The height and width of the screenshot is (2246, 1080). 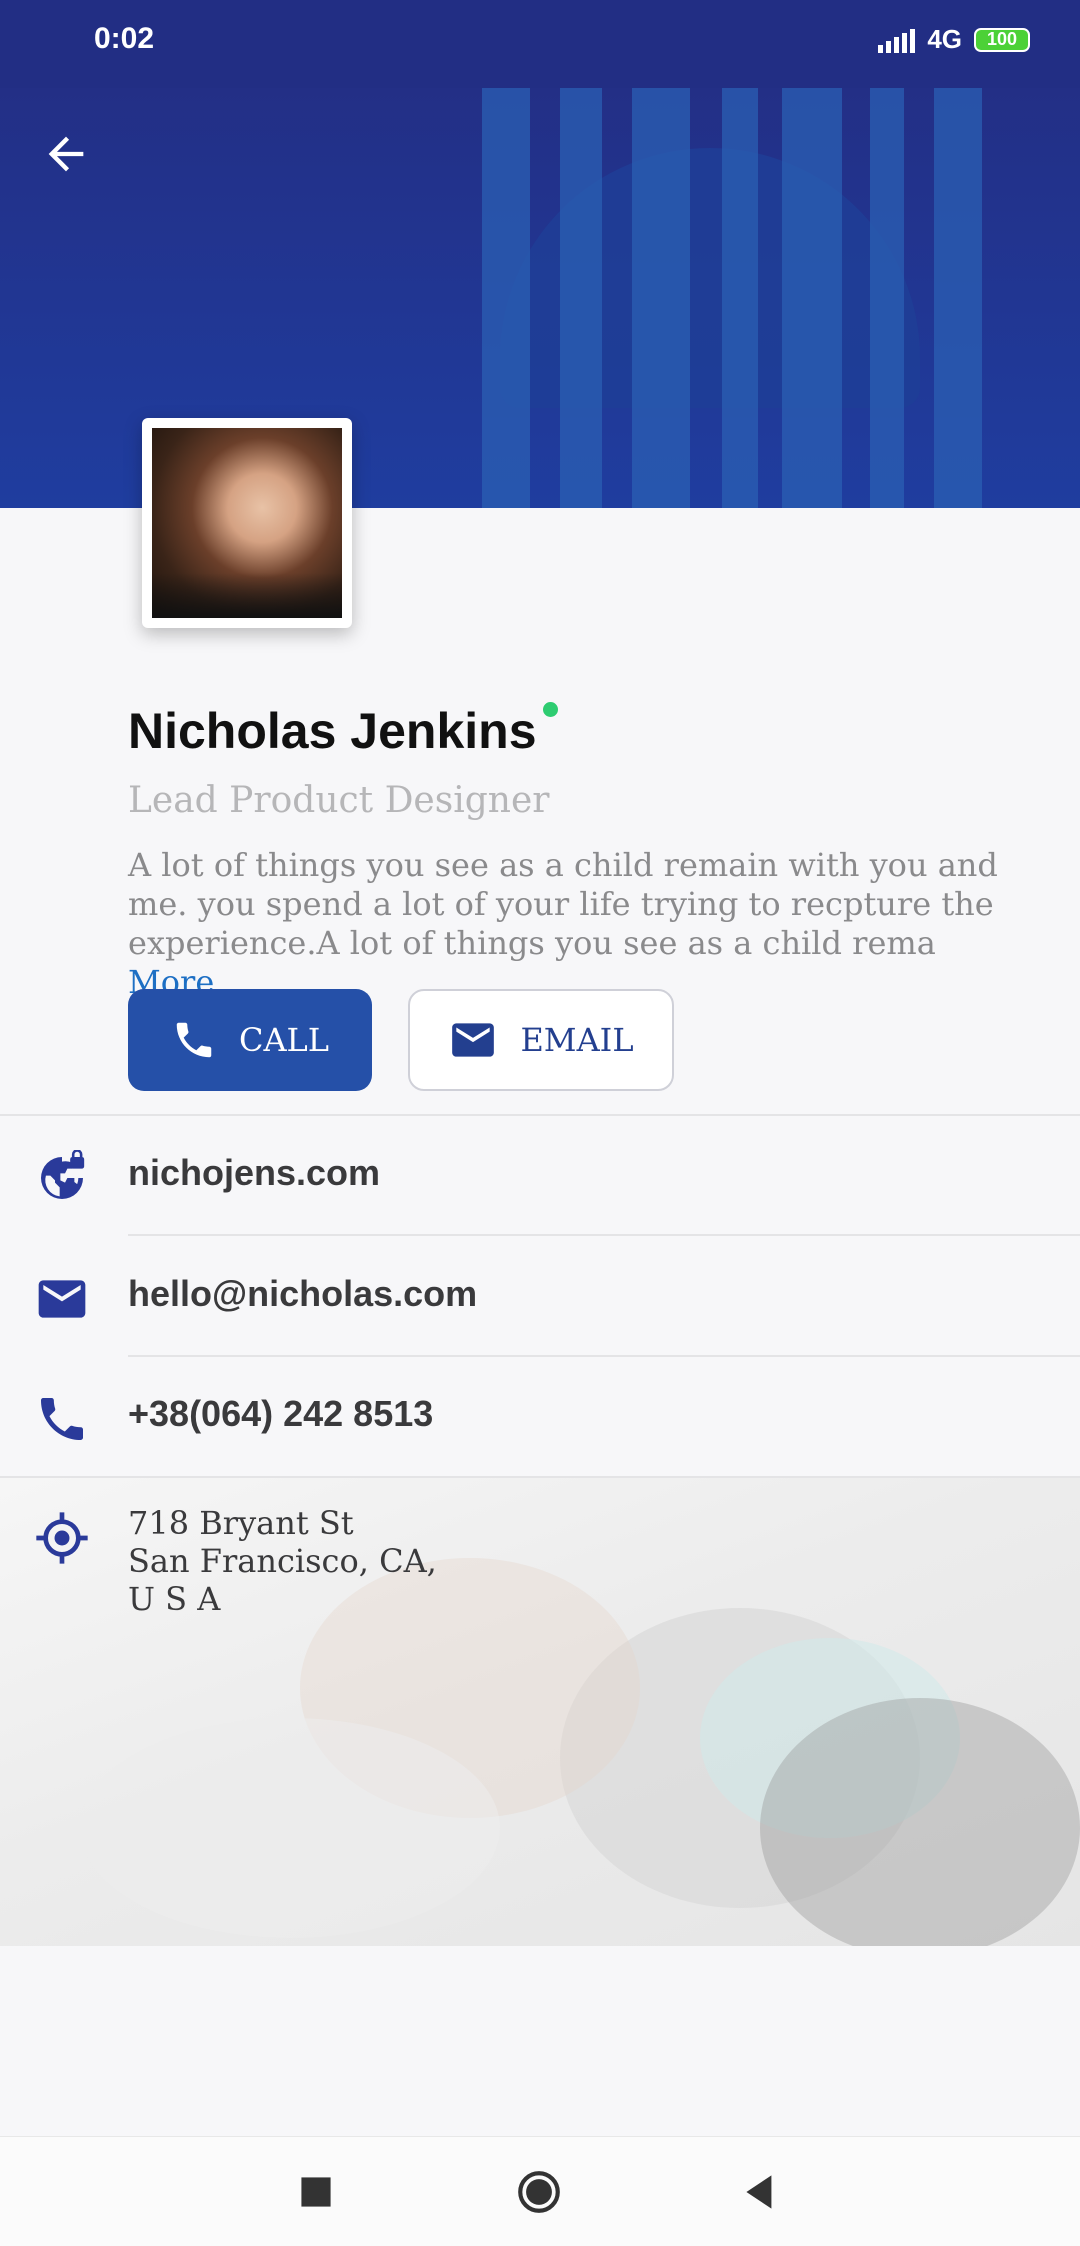 What do you see at coordinates (254, 1172) in the screenshot?
I see `website-text: nichojens.com` at bounding box center [254, 1172].